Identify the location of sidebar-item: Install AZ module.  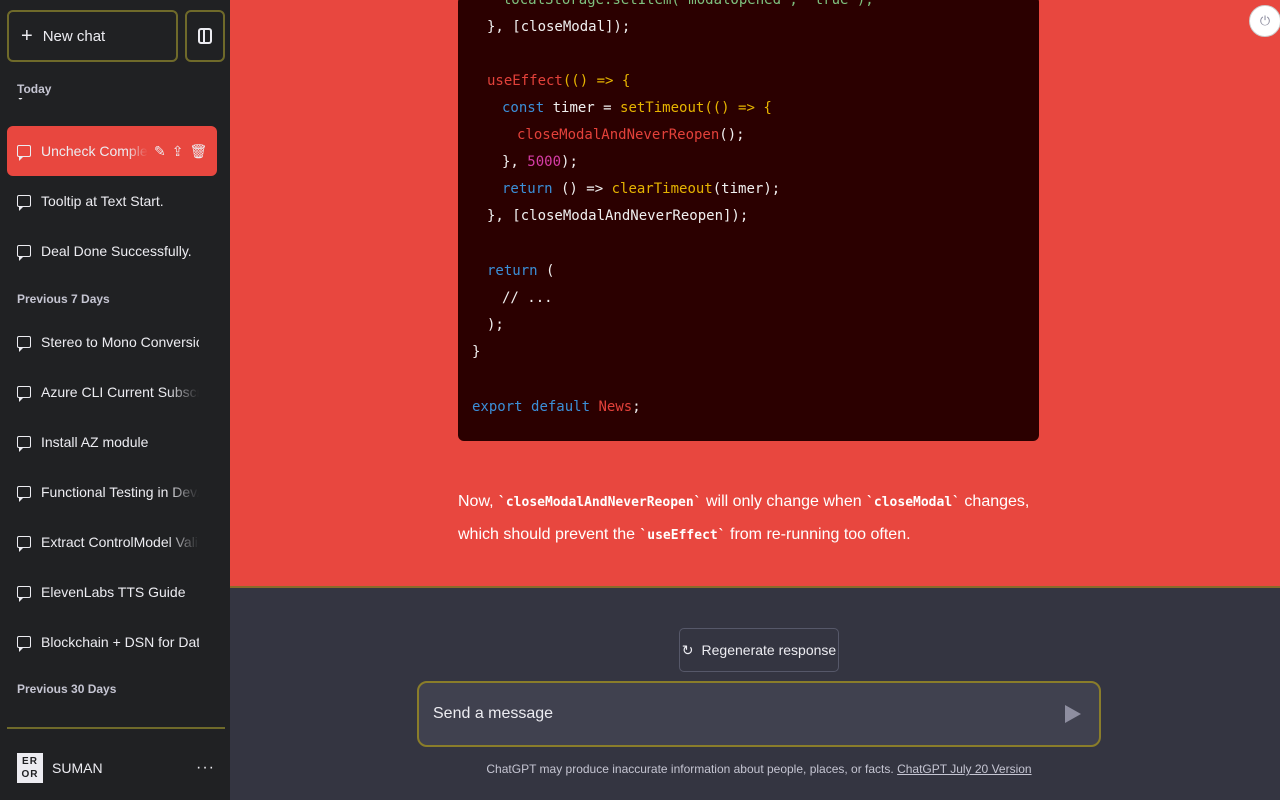
(112, 442).